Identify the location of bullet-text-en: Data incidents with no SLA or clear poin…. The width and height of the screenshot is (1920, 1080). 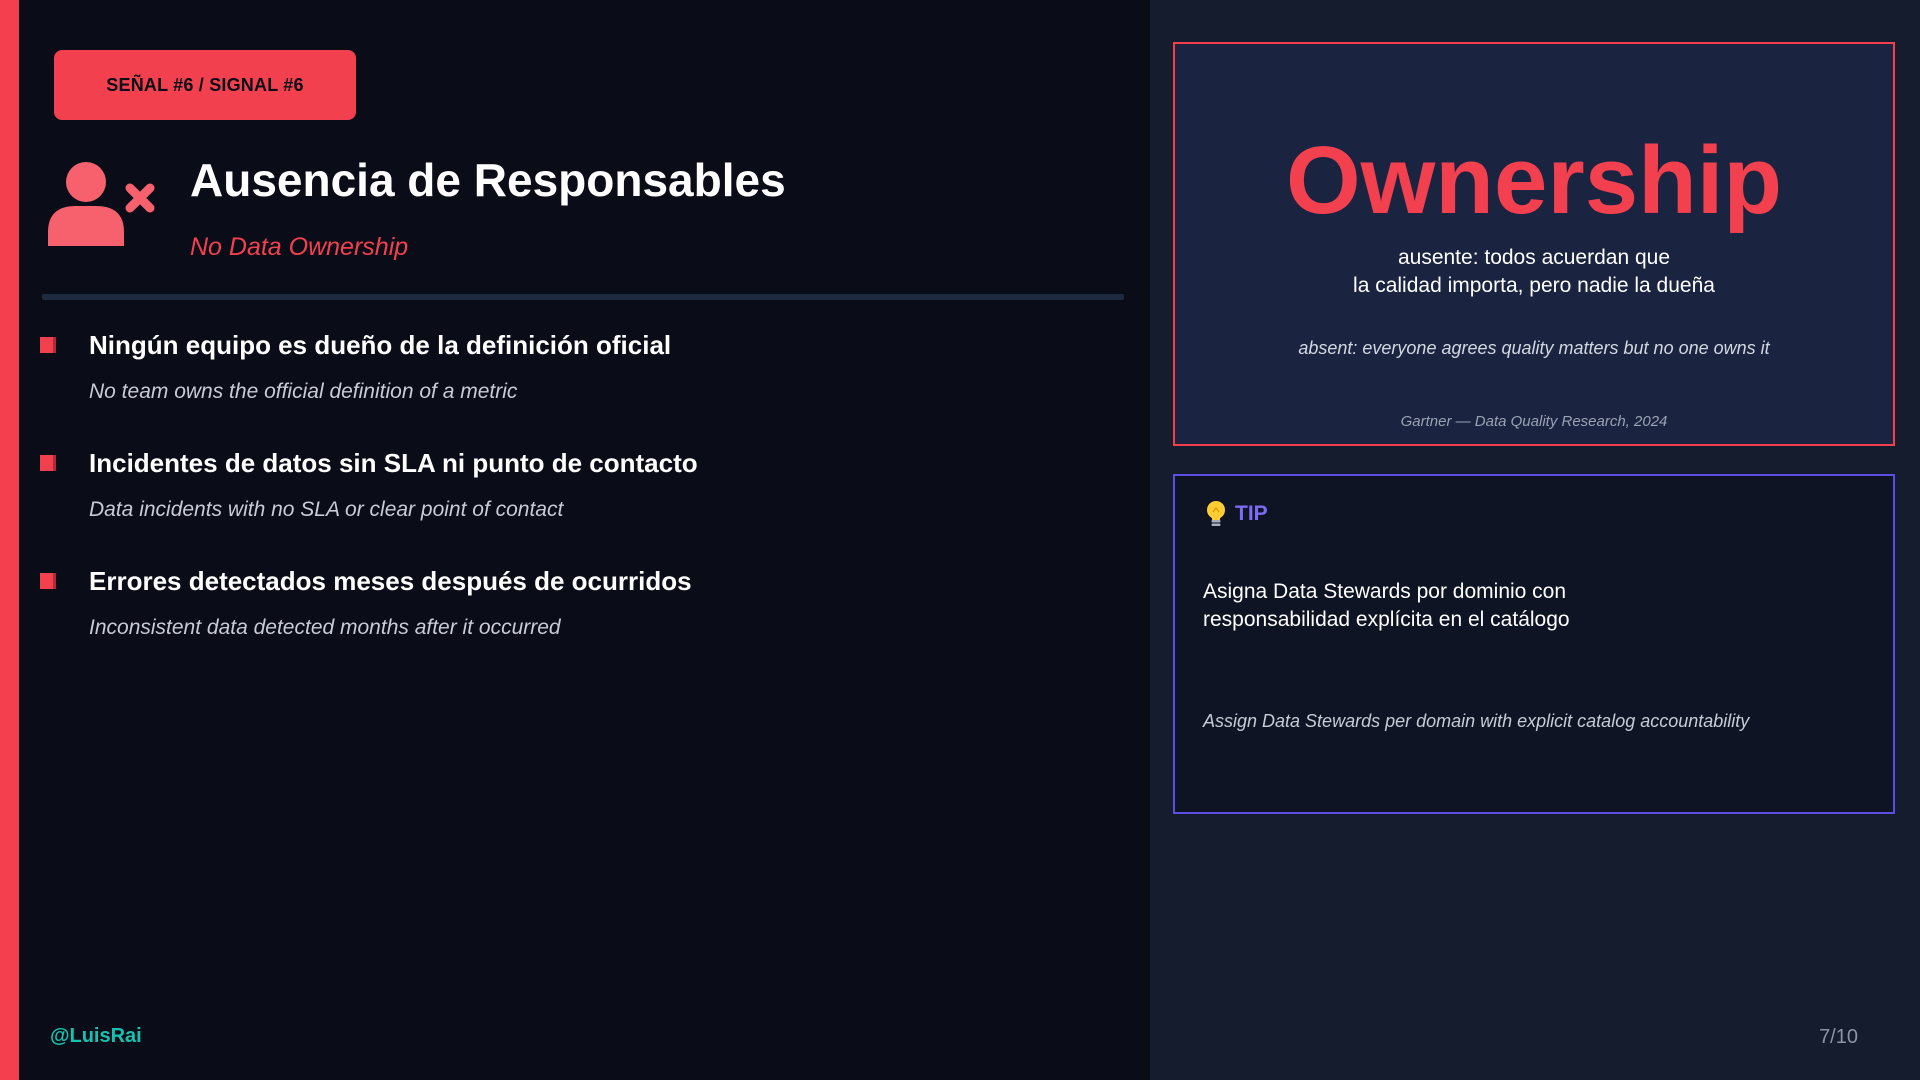
(326, 509).